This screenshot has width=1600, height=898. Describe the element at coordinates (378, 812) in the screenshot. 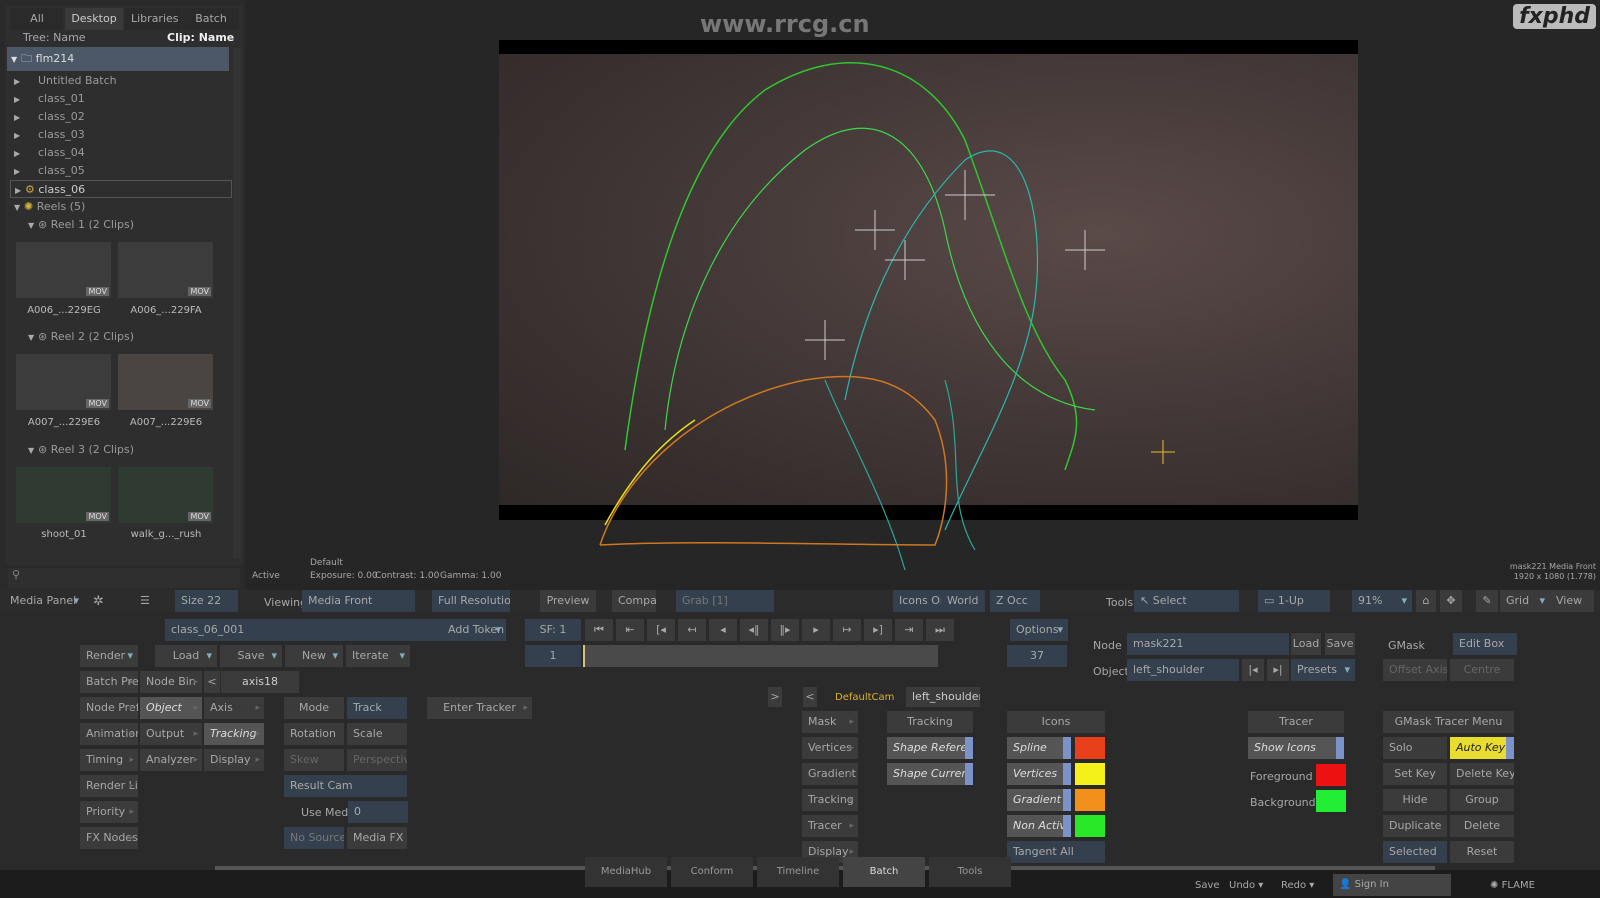

I see `use-media-field: 0` at that location.